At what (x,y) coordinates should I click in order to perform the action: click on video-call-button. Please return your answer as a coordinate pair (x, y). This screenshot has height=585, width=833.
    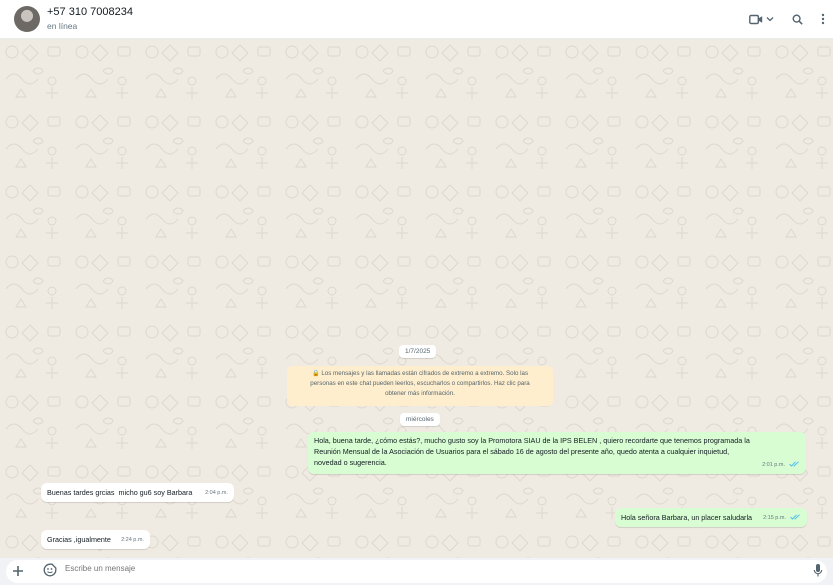
    Looking at the image, I should click on (761, 19).